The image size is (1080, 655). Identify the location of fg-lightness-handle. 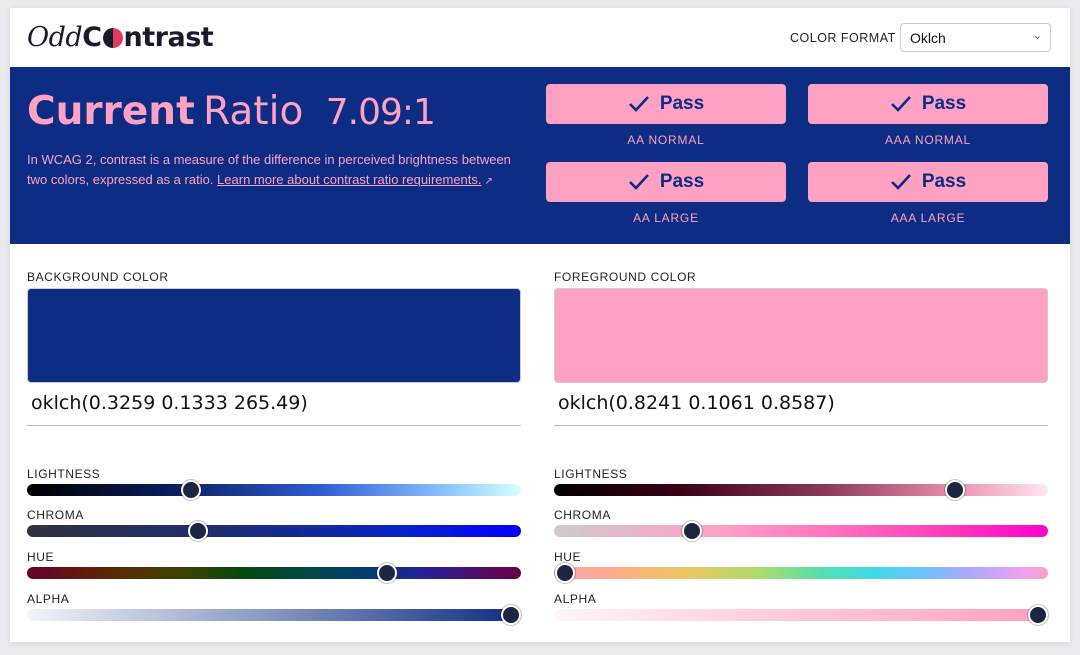
(954, 490).